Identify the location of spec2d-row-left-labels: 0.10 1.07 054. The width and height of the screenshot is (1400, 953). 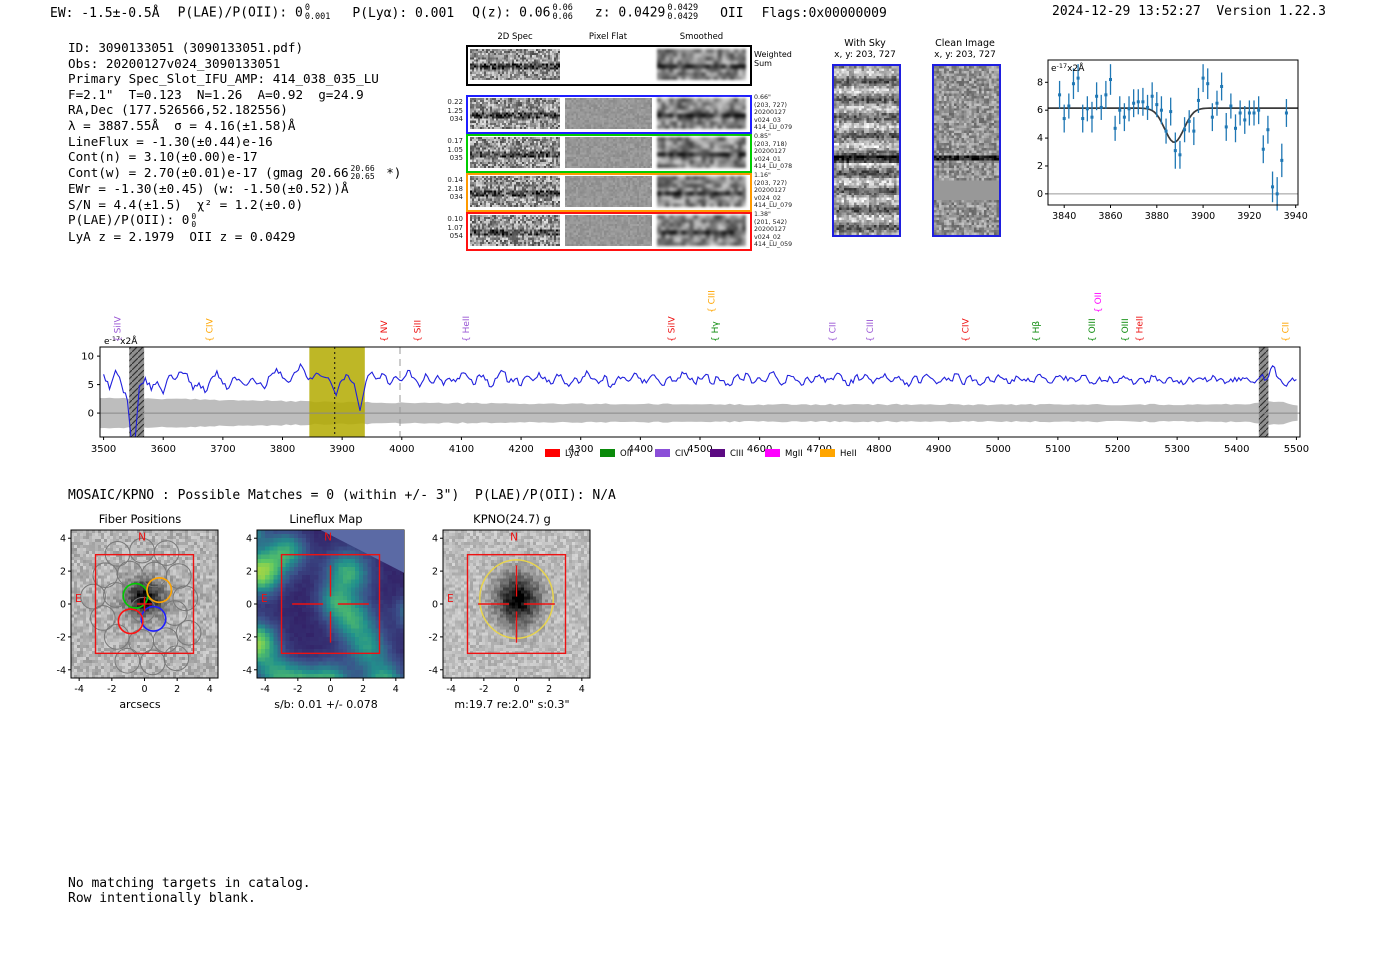
(455, 228).